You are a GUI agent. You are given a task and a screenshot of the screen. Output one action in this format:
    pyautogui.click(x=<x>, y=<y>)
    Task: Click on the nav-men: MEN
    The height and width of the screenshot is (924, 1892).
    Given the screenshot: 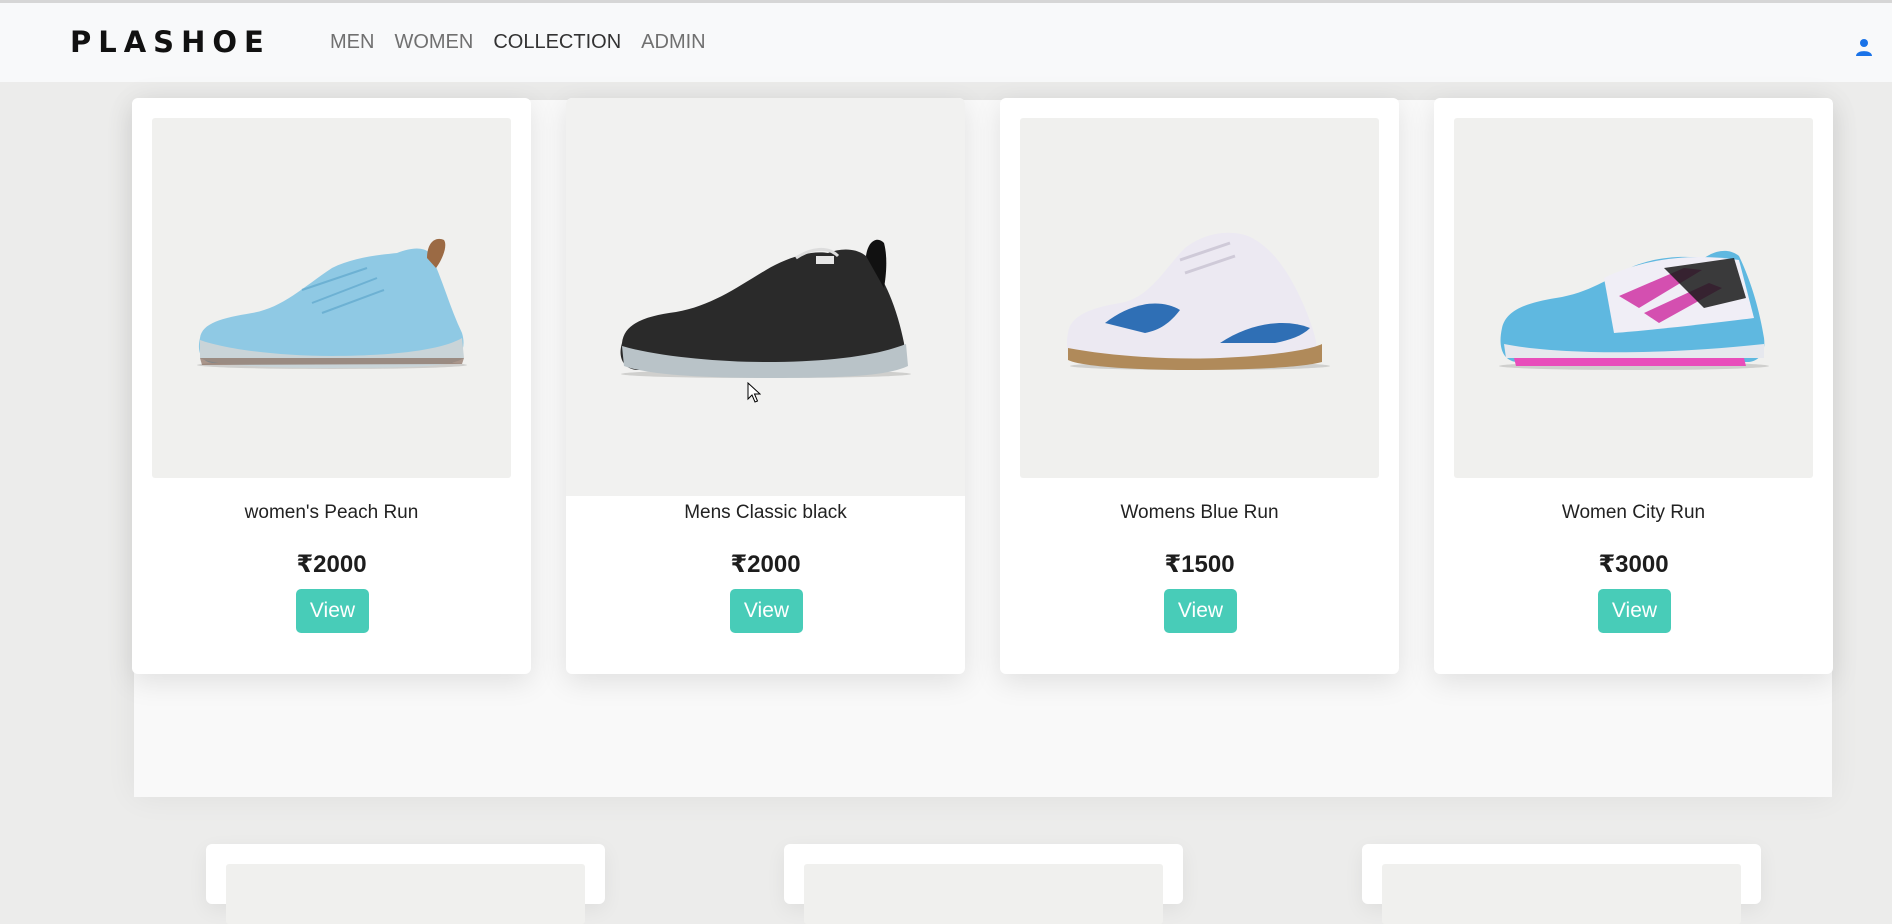 What is the action you would take?
    pyautogui.click(x=352, y=42)
    